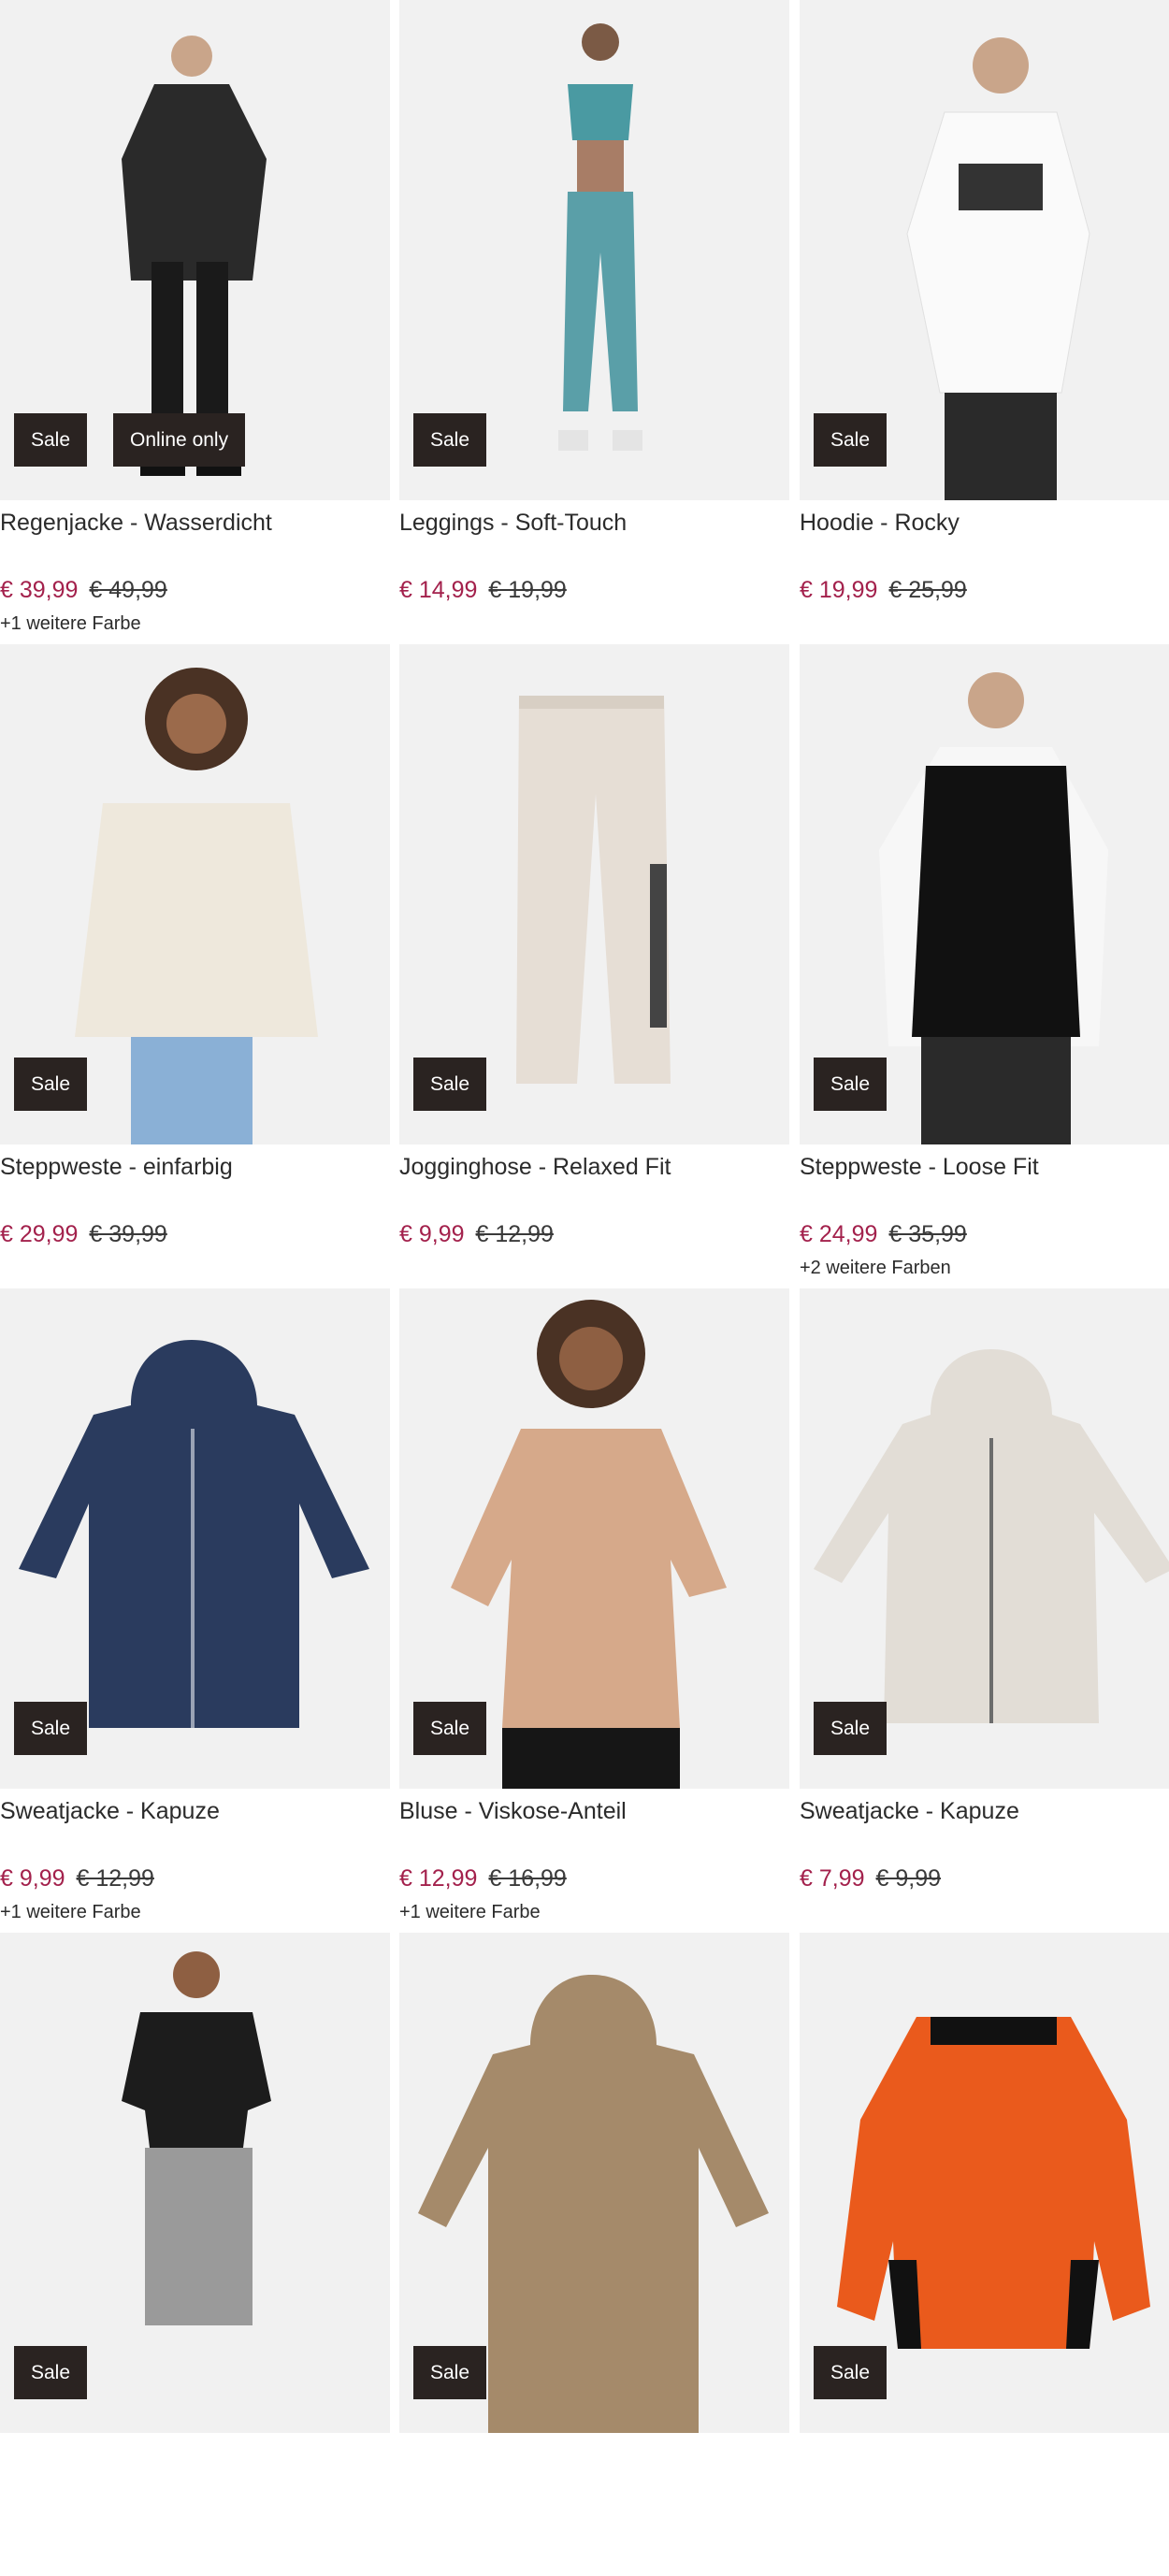 Image resolution: width=1169 pixels, height=2576 pixels. Describe the element at coordinates (117, 1167) in the screenshot. I see `product-title: Steppweste - einfarbig` at that location.